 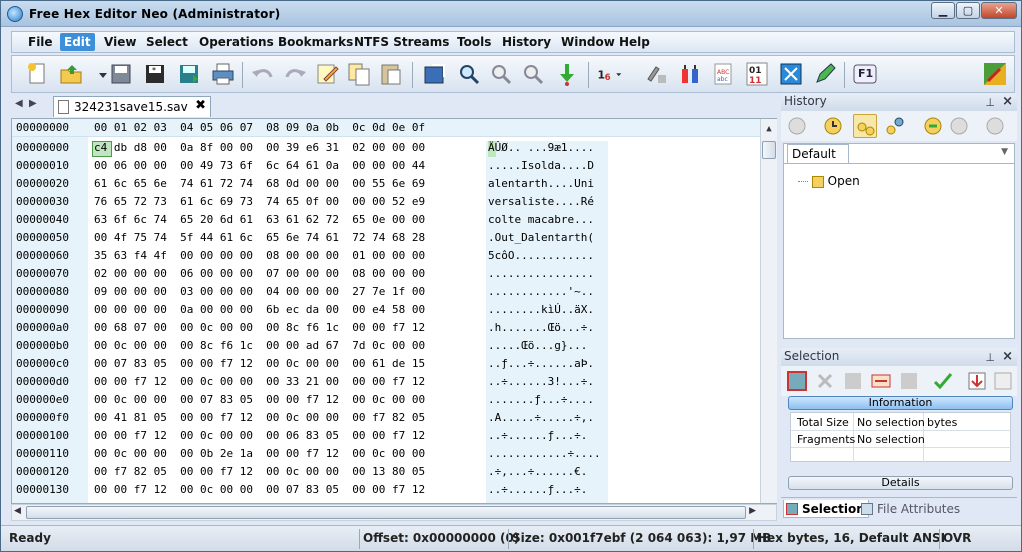 I want to click on bookmark-icon, so click(x=657, y=74).